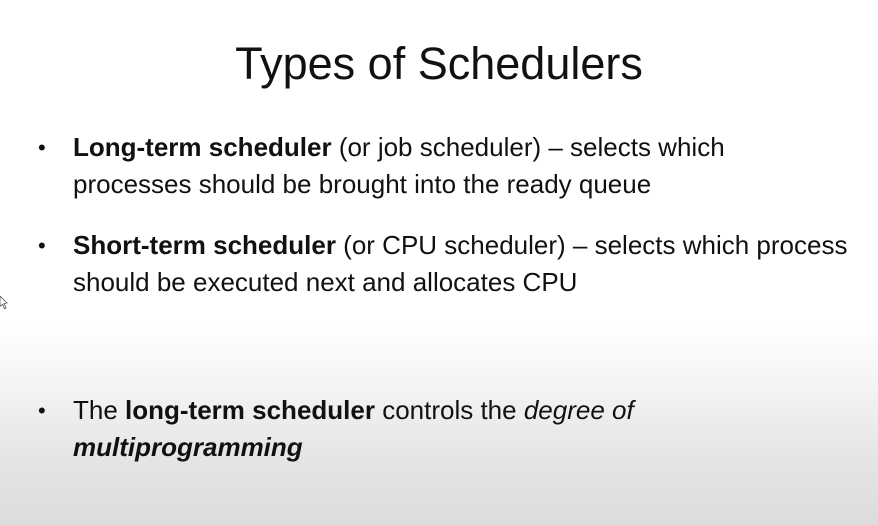 This screenshot has width=878, height=525. Describe the element at coordinates (99, 410) in the screenshot. I see `bullet-prefix: The` at that location.